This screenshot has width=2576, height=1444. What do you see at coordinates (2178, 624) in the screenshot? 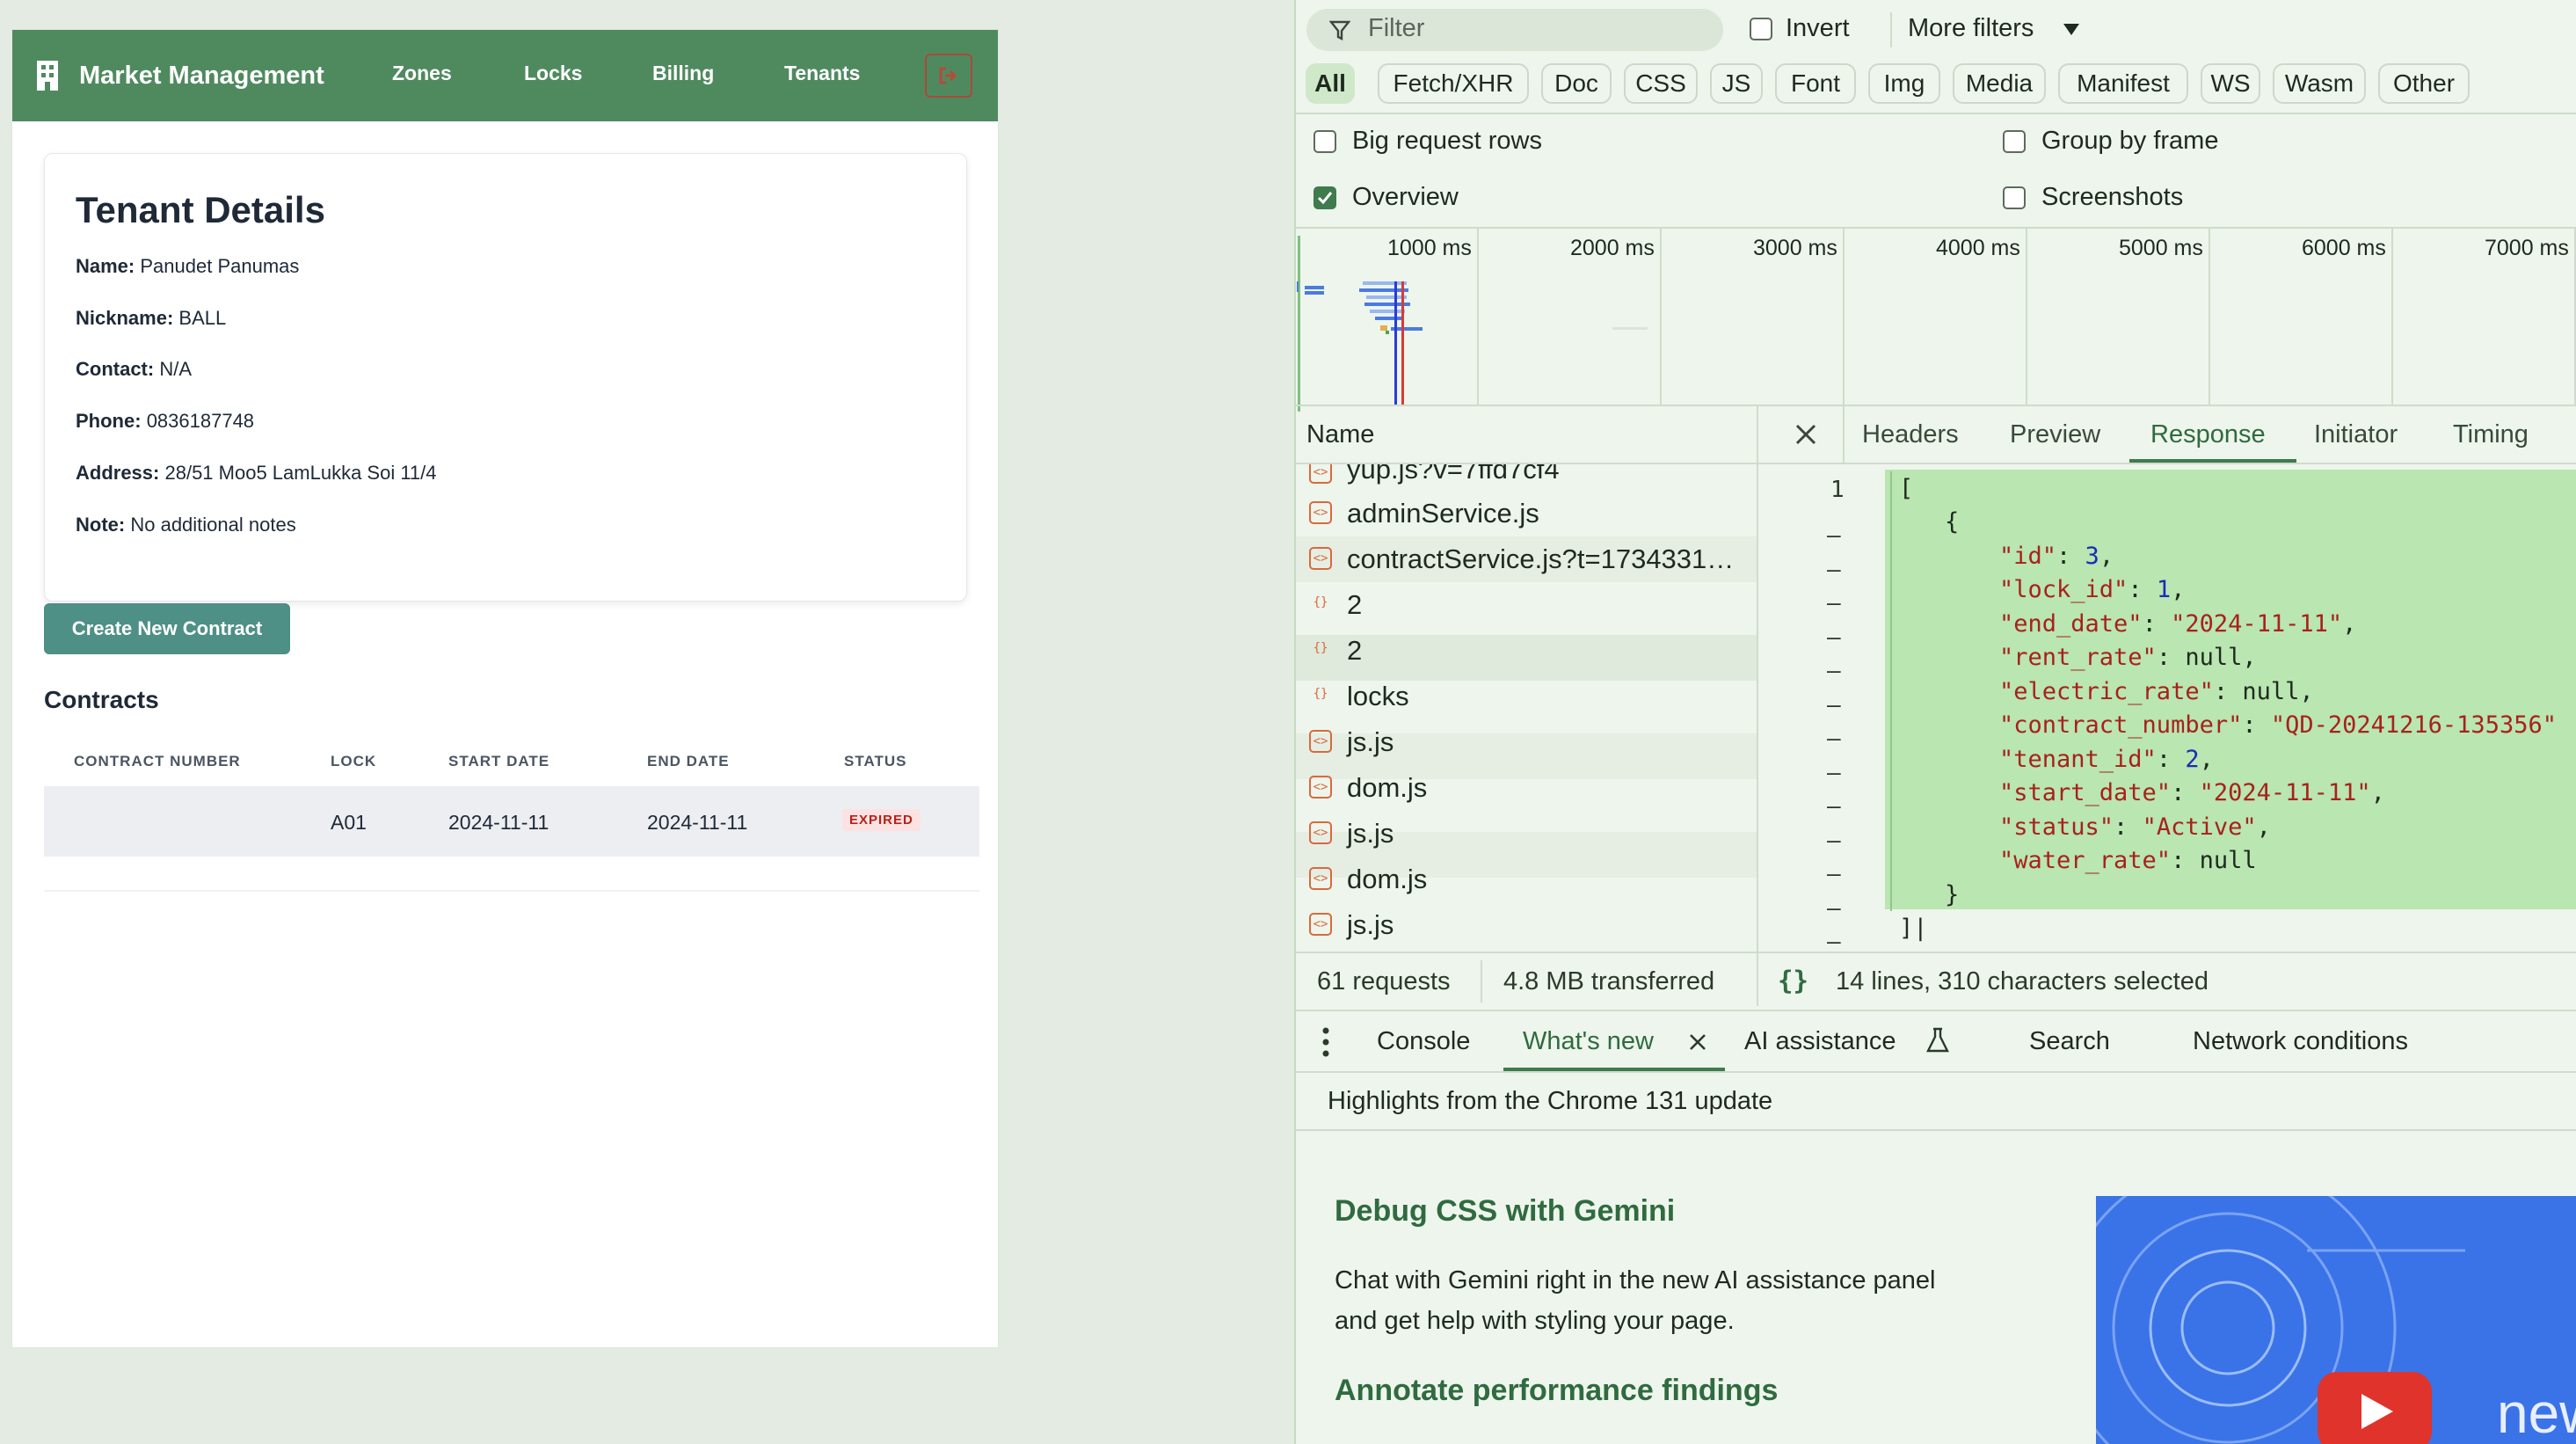
I see `json-line: "end_date": "2024-11-11",` at bounding box center [2178, 624].